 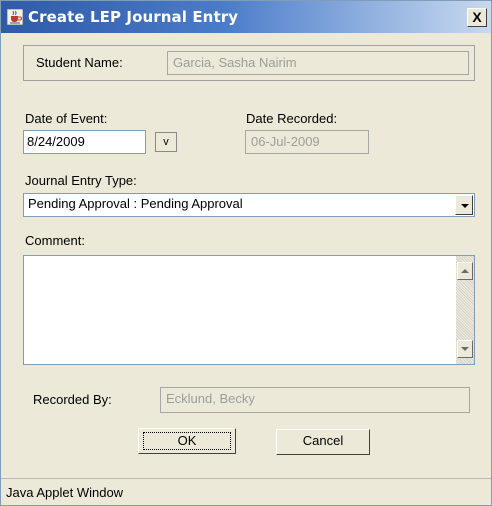 I want to click on scroll-down-icon, so click(x=465, y=349).